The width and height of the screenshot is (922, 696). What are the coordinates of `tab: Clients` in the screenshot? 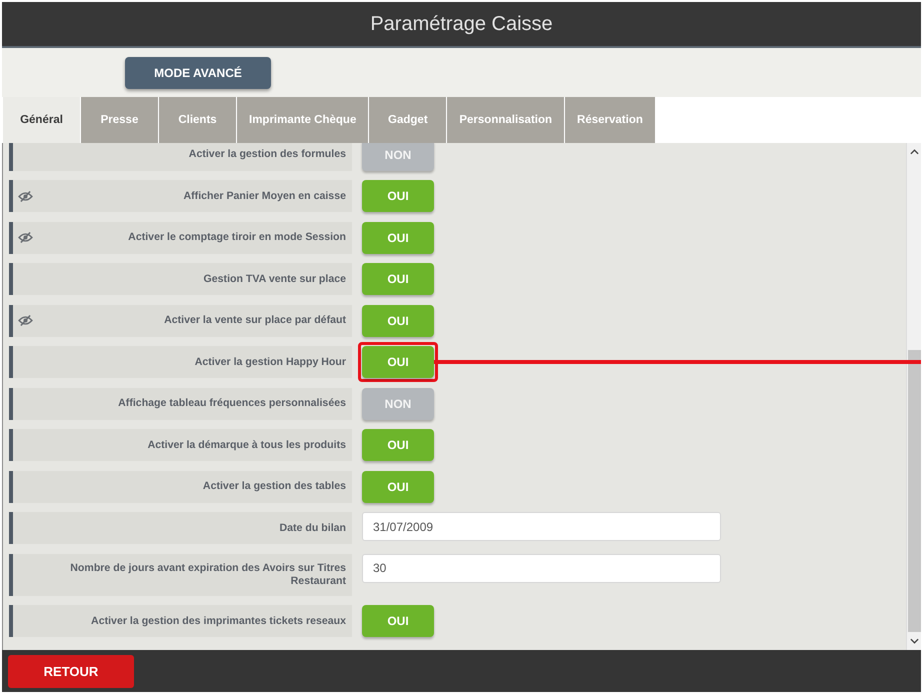 It's located at (197, 120).